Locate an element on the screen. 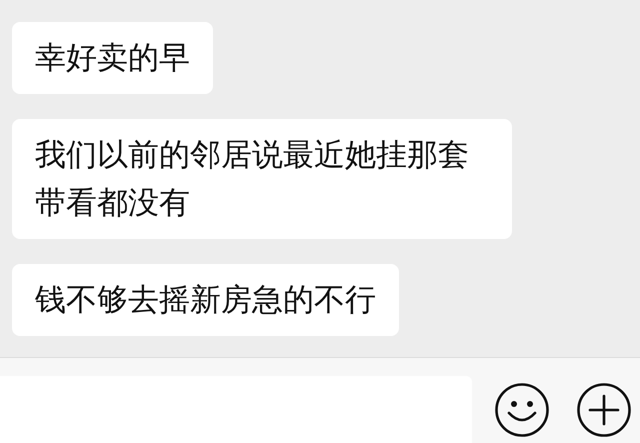  emoji-icon is located at coordinates (522, 410).